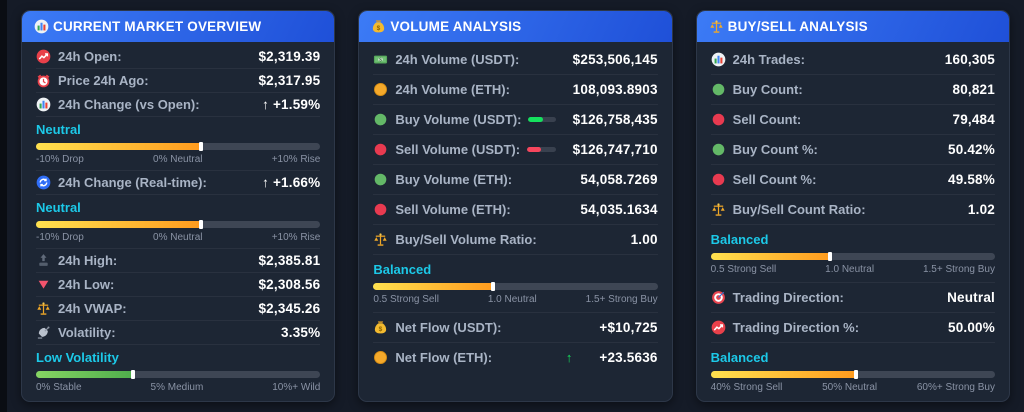 This screenshot has height=412, width=1024. What do you see at coordinates (406, 299) in the screenshot?
I see `gauge-tick: 0.5 Strong Sell` at bounding box center [406, 299].